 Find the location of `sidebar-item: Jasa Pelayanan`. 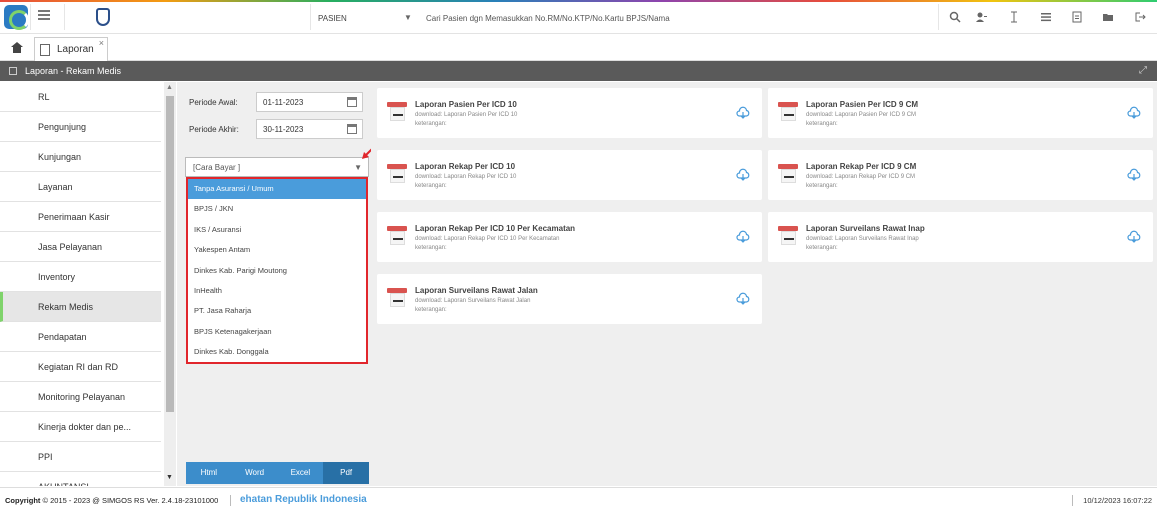

sidebar-item: Jasa Pelayanan is located at coordinates (80, 247).